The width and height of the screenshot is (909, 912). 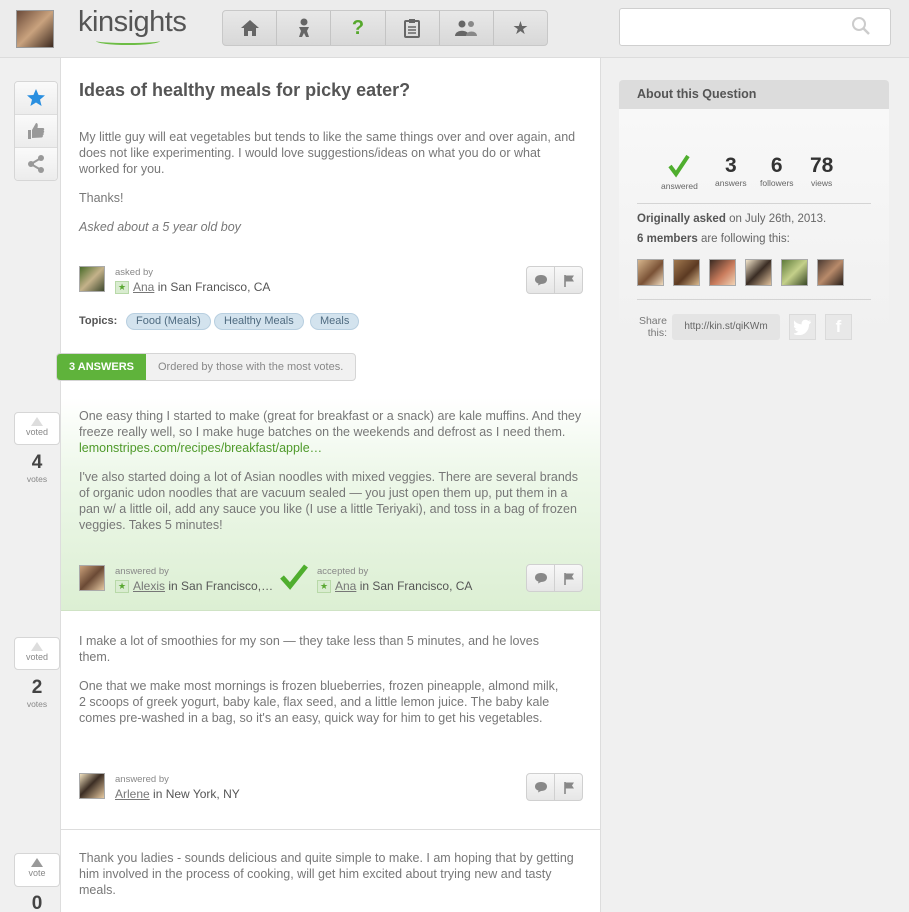 What do you see at coordinates (196, 794) in the screenshot?
I see `author-location: in New York, NY` at bounding box center [196, 794].